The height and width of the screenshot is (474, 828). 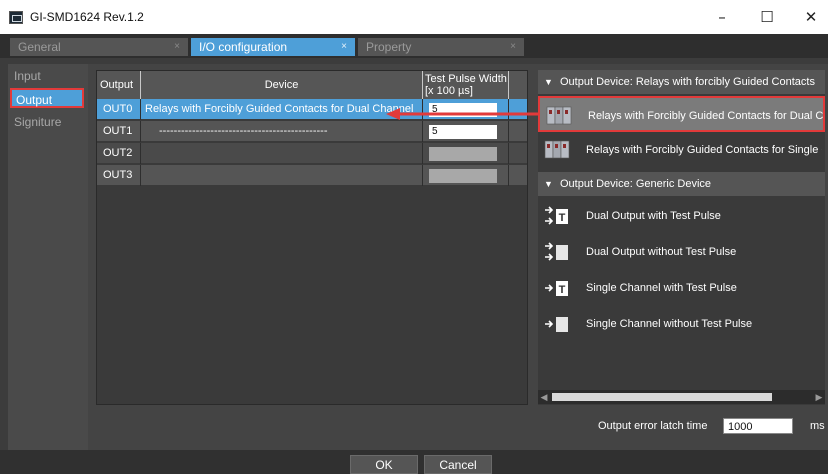 I want to click on palette-horizontal-scrollbar: ◀ ▶, so click(x=681, y=397).